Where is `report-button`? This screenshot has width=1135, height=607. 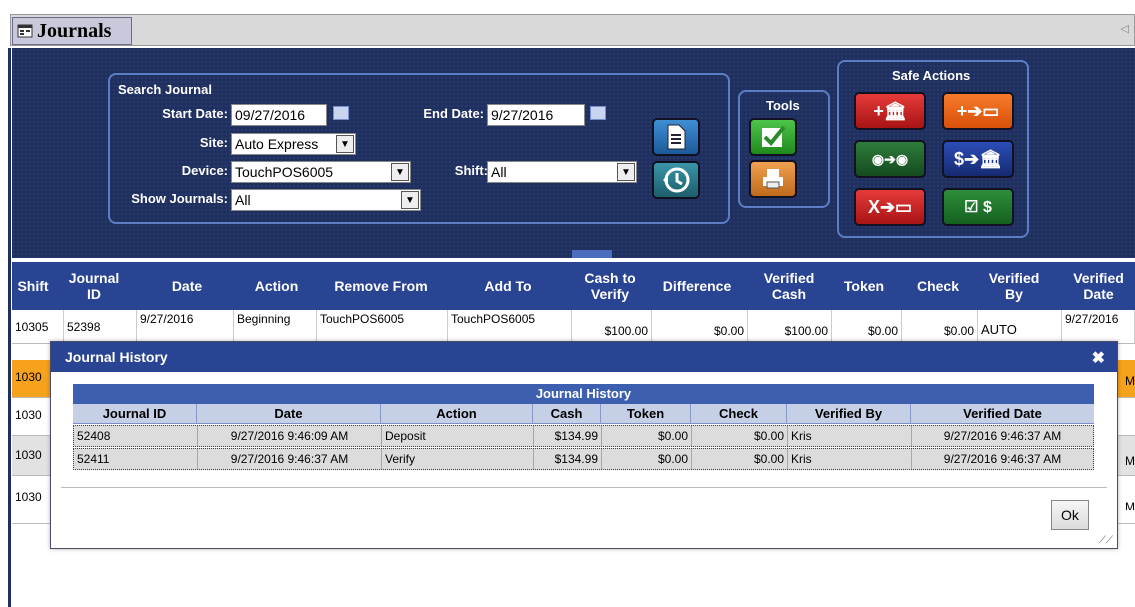 report-button is located at coordinates (676, 137).